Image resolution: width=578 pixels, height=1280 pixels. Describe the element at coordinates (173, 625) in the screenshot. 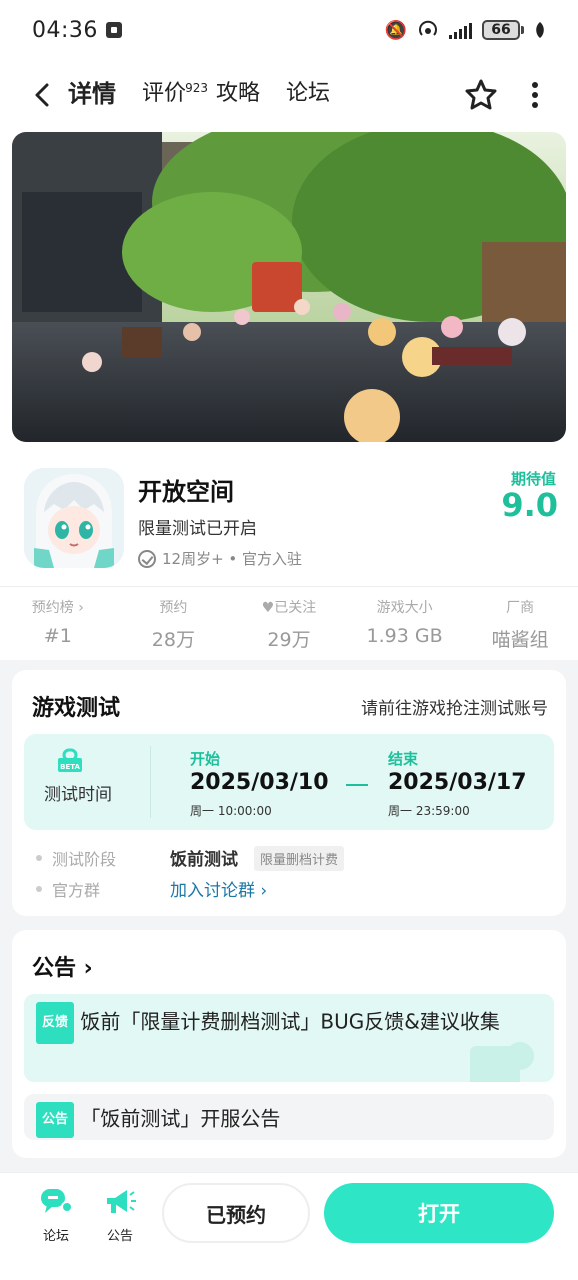

I see `stat-reservations: 预约 28万` at that location.